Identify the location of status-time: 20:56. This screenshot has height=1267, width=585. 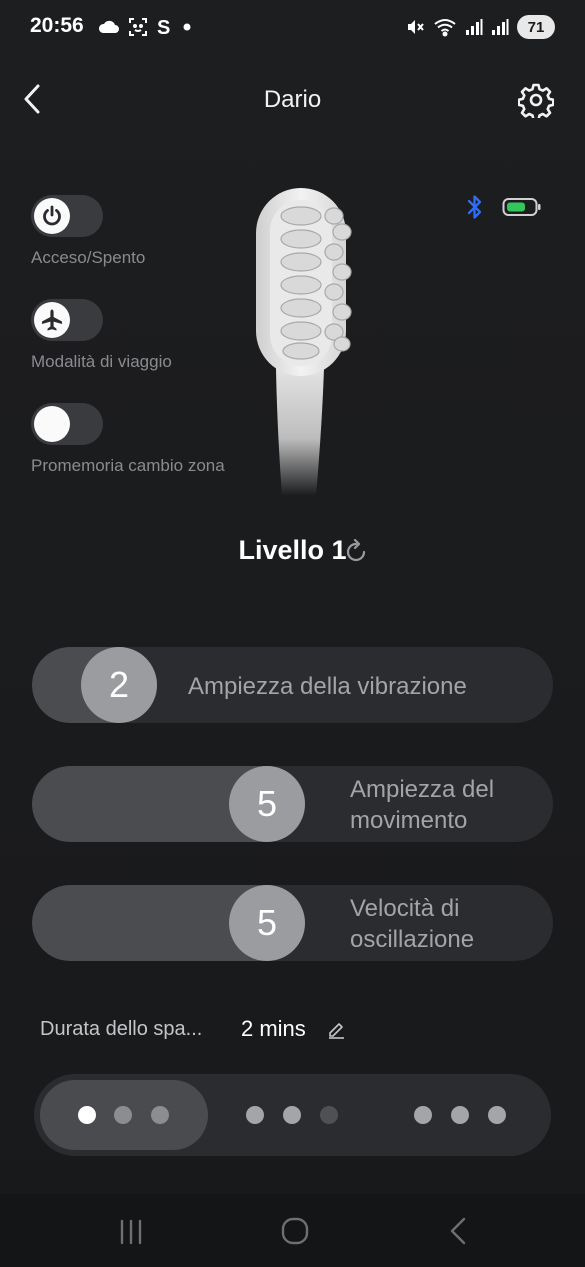
(57, 25).